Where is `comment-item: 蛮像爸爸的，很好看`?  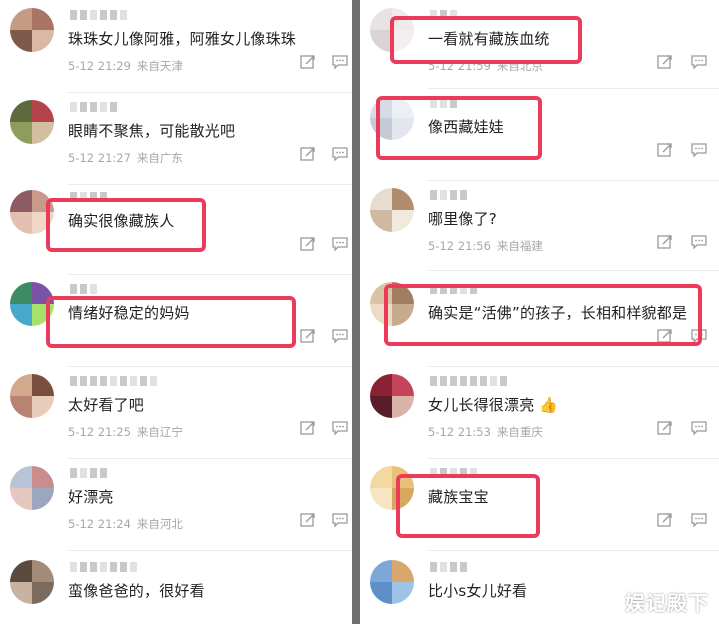 comment-item: 蛮像爸爸的，很好看 is located at coordinates (176, 592).